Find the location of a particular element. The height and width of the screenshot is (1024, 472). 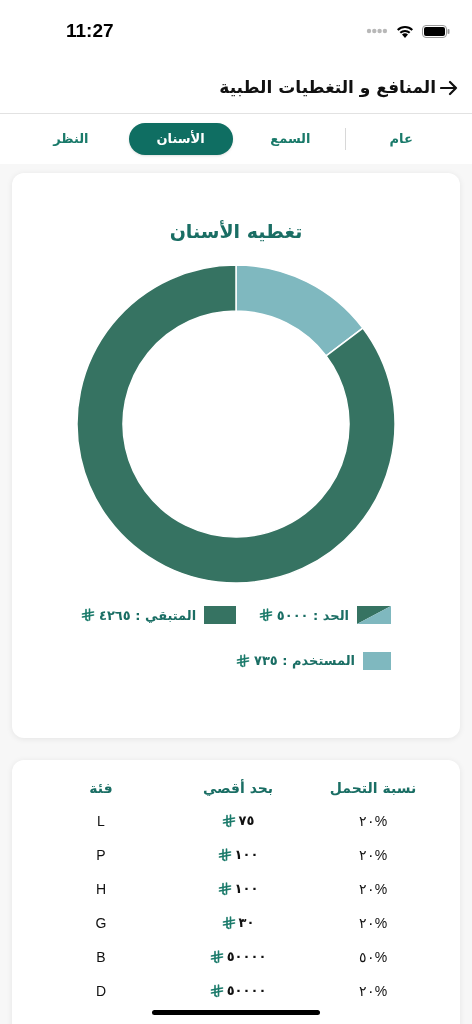

legend-label: المتبقي : ٤٢٦٥ is located at coordinates (148, 615).